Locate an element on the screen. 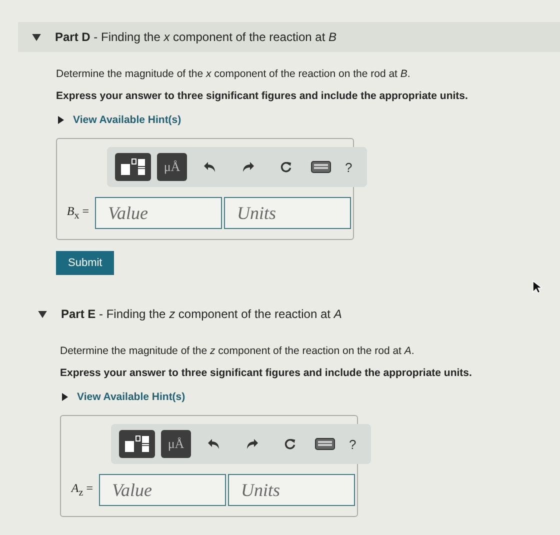  question-text: Determine the magnitude of the z component of the reaction on the rod at A. is located at coordinates (238, 351).